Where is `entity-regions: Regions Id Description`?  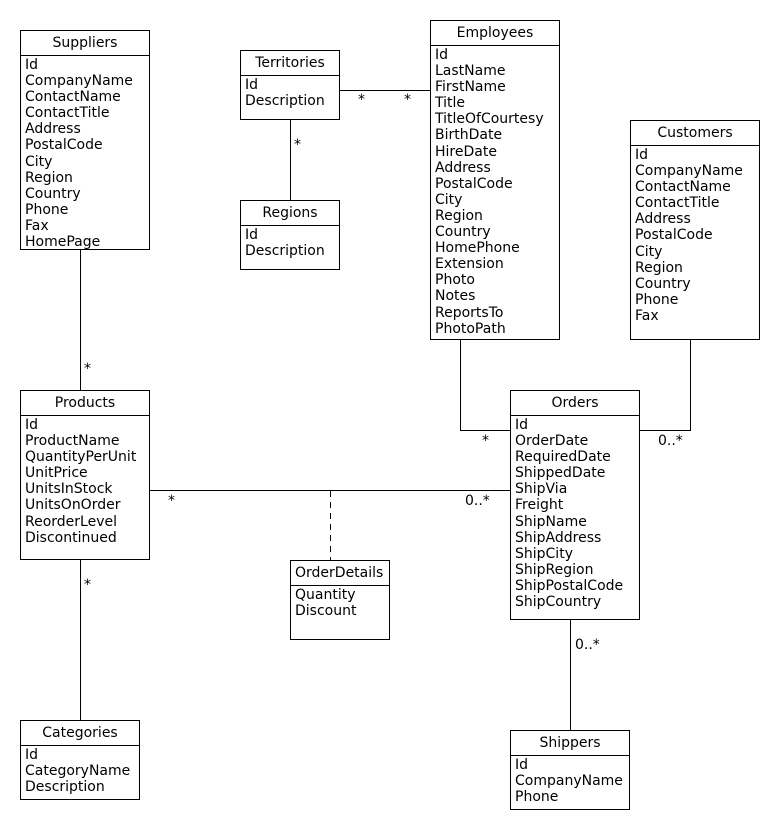 entity-regions: Regions Id Description is located at coordinates (290, 235).